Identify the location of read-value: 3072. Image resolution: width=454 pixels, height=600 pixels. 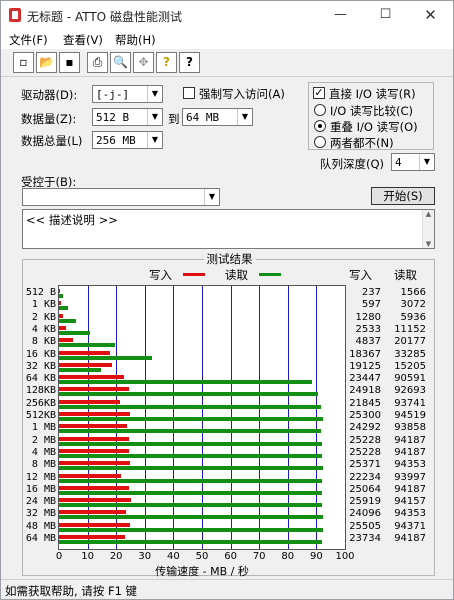
(413, 305).